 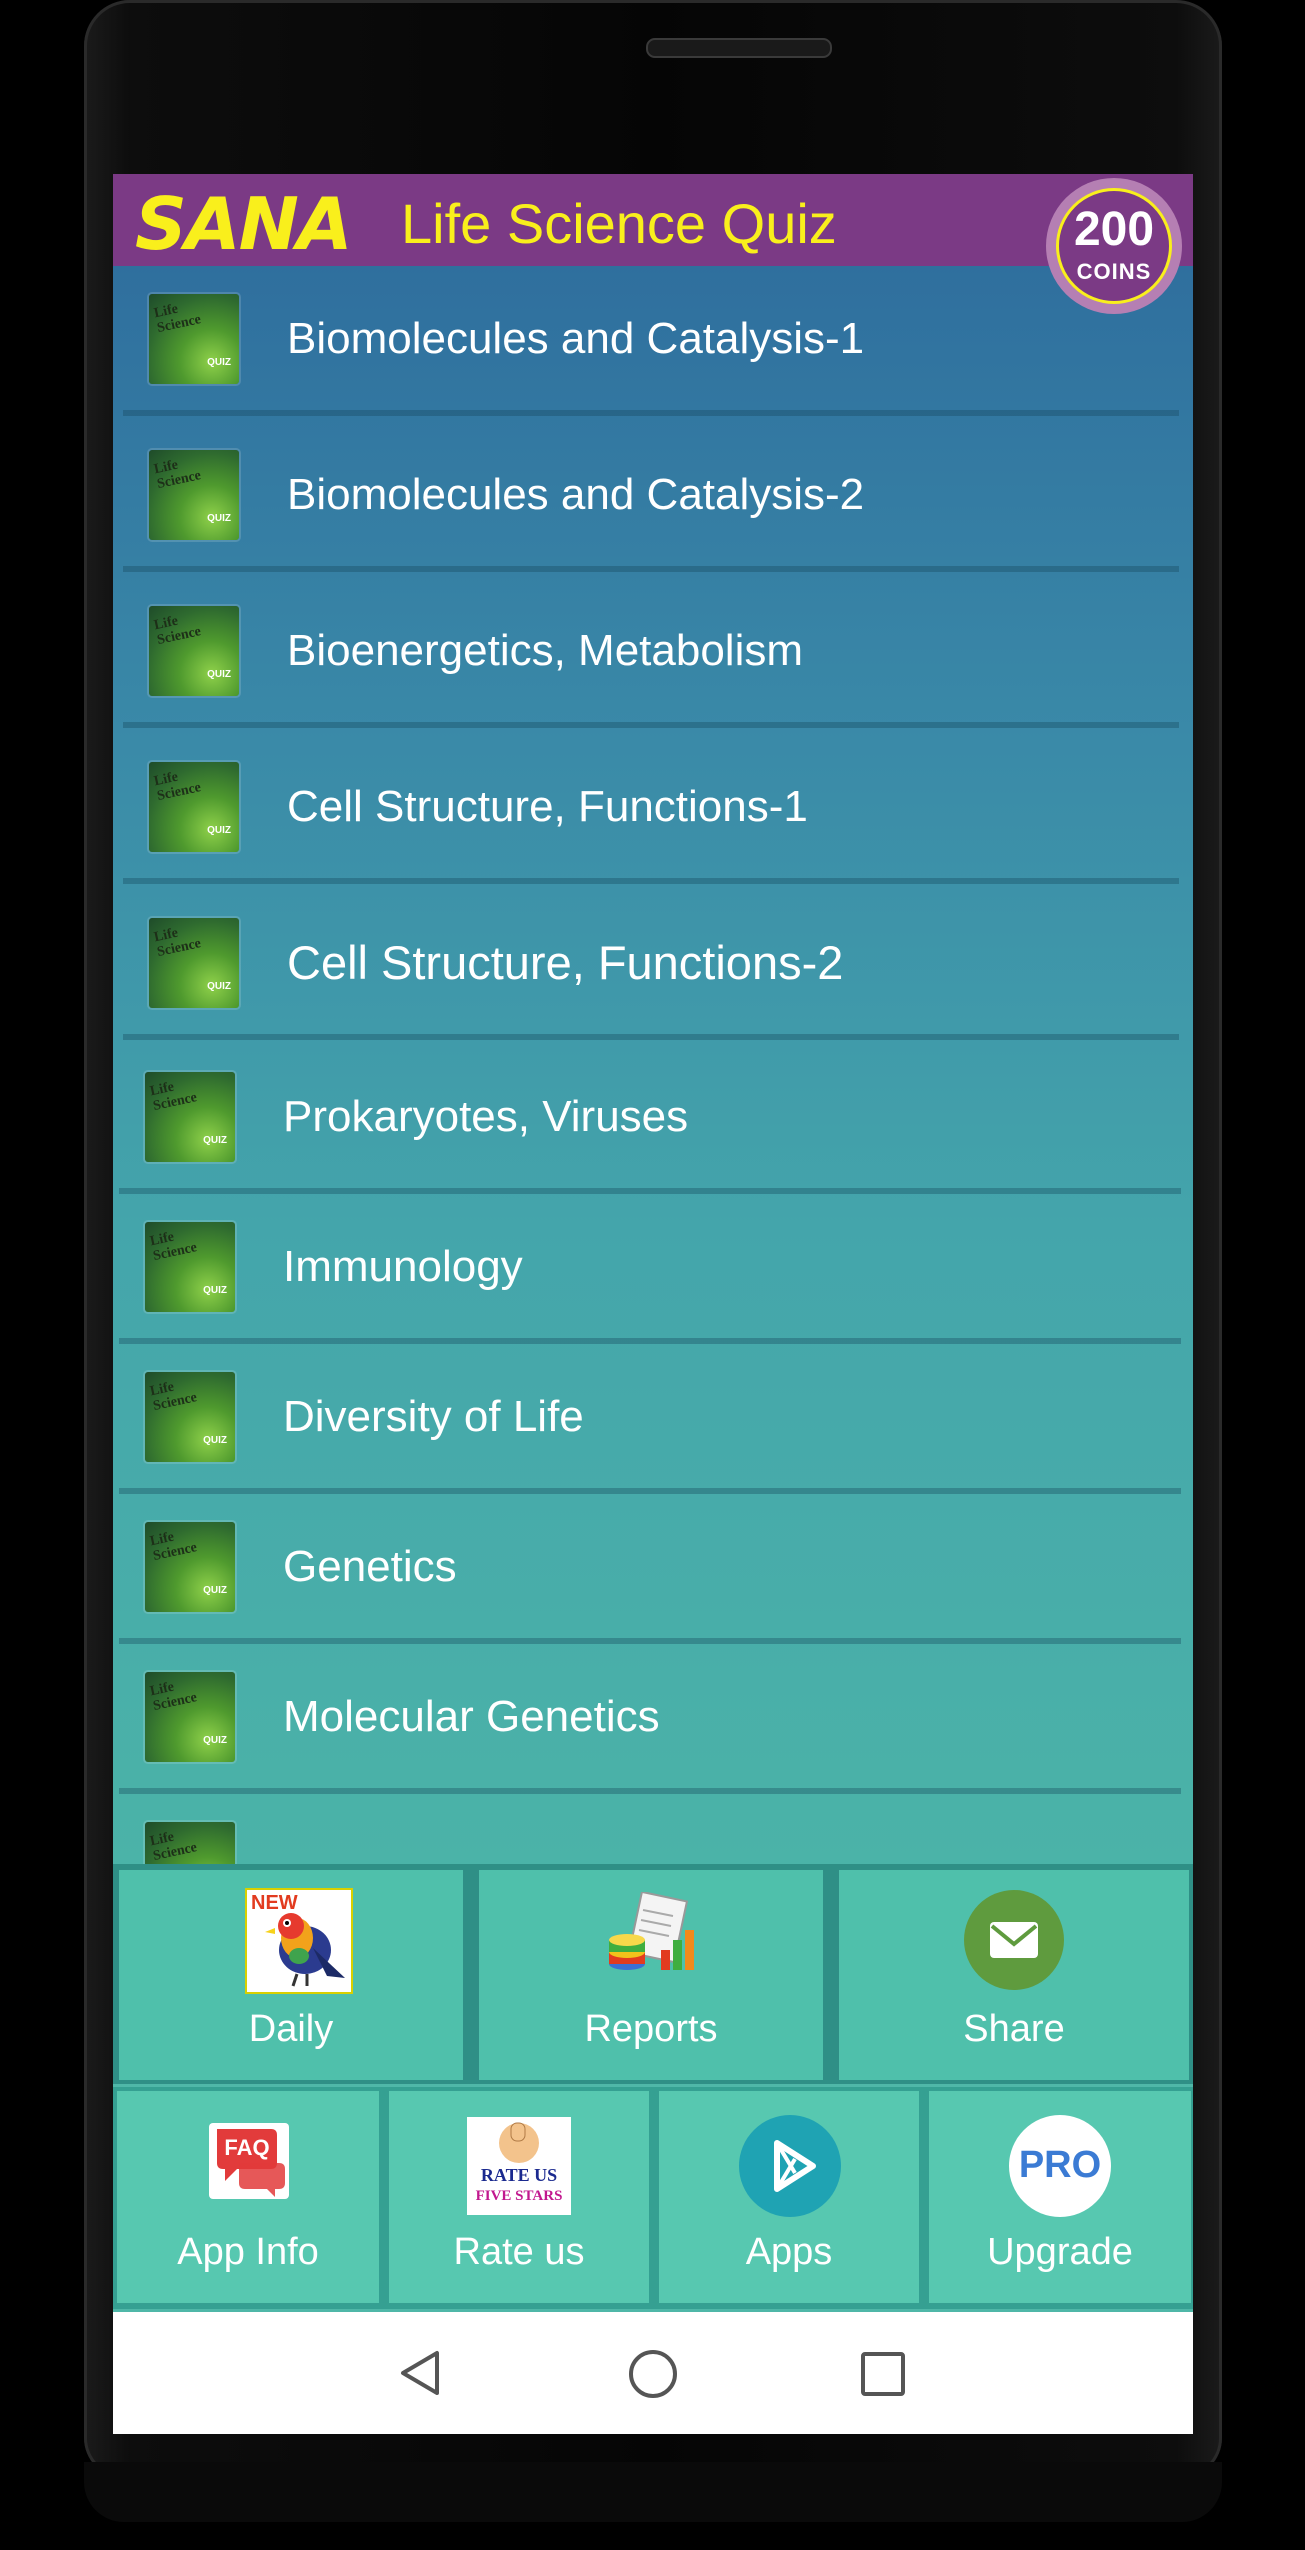 I want to click on coins-label: COINS, so click(x=1114, y=271).